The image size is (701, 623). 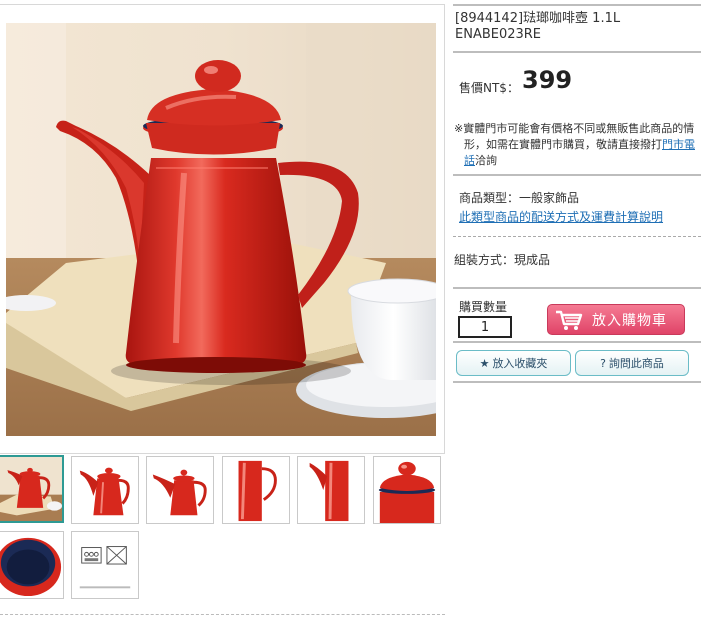 What do you see at coordinates (636, 363) in the screenshot?
I see `inquire-product-label: 詢問此商品` at bounding box center [636, 363].